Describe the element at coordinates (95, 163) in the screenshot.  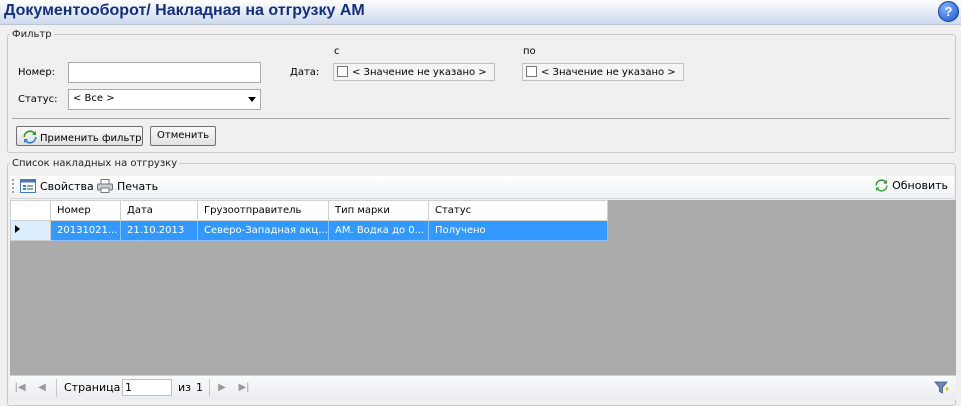
I see `list-legend: Список накладных на отгрузку` at that location.